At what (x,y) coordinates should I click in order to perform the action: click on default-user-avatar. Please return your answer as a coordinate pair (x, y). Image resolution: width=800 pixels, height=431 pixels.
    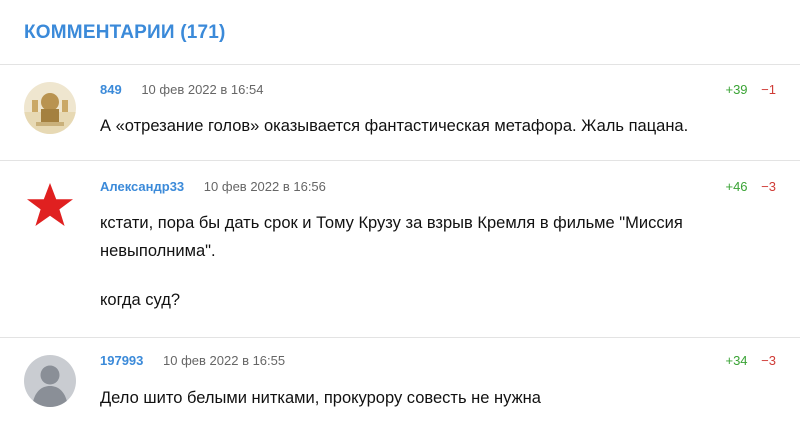
    Looking at the image, I should click on (50, 381).